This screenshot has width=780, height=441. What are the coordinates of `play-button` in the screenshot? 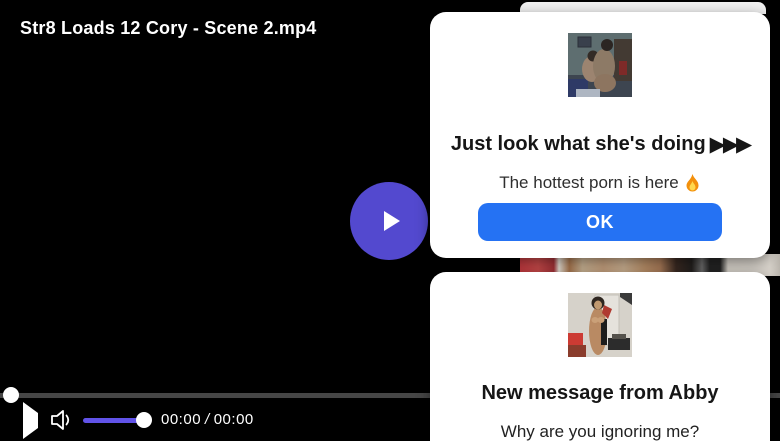 It's located at (30, 420).